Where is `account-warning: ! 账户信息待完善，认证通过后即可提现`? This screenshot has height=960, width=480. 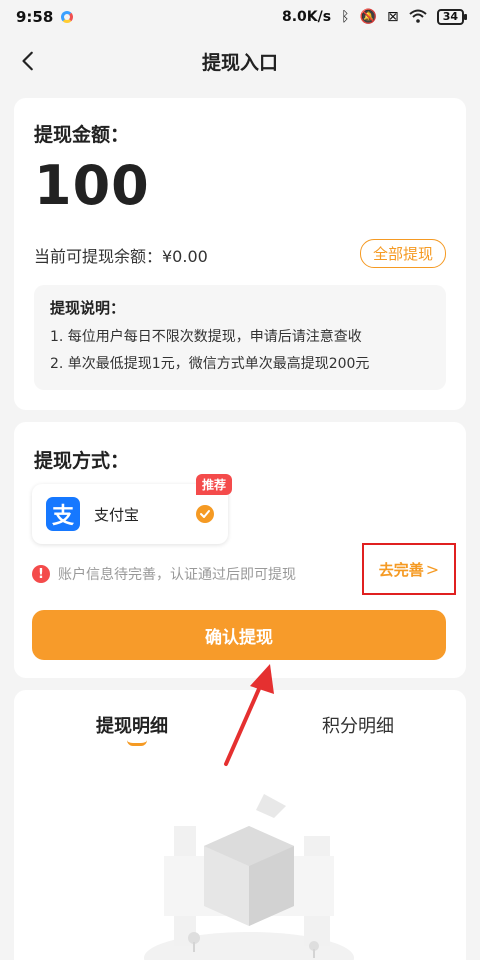 account-warning: ! 账户信息待完善，认证通过后即可提现 is located at coordinates (164, 574).